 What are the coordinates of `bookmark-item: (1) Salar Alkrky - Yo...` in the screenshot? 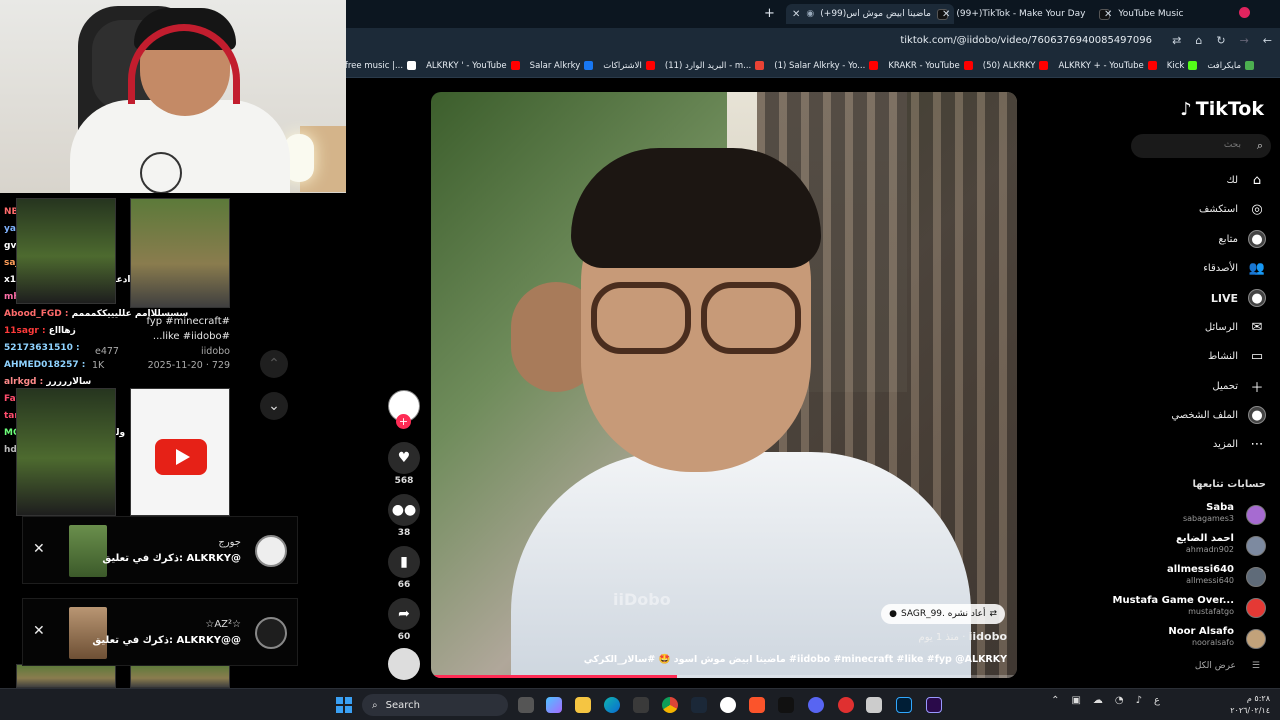 It's located at (826, 66).